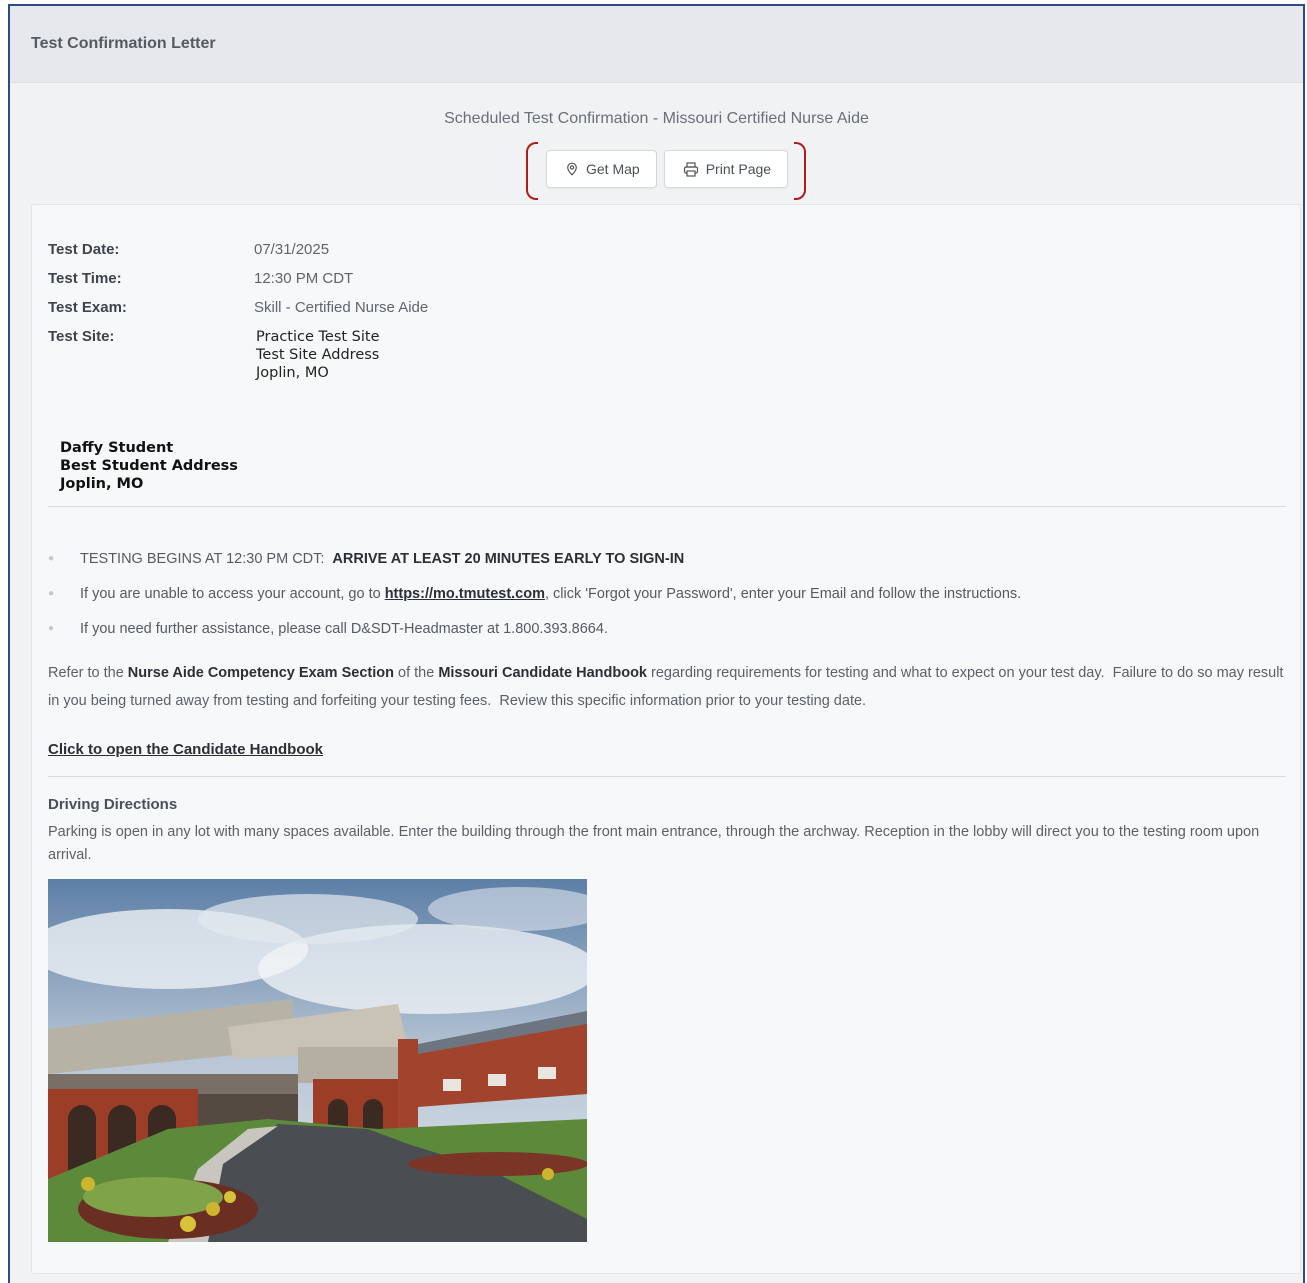 Image resolution: width=1307 pixels, height=1283 pixels. Describe the element at coordinates (304, 278) in the screenshot. I see `test-time-value: 12:30 PM CDT` at that location.